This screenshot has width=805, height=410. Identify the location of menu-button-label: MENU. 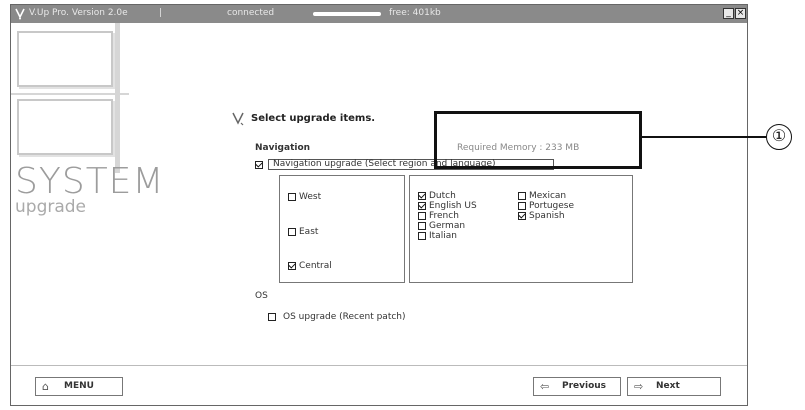
(79, 386).